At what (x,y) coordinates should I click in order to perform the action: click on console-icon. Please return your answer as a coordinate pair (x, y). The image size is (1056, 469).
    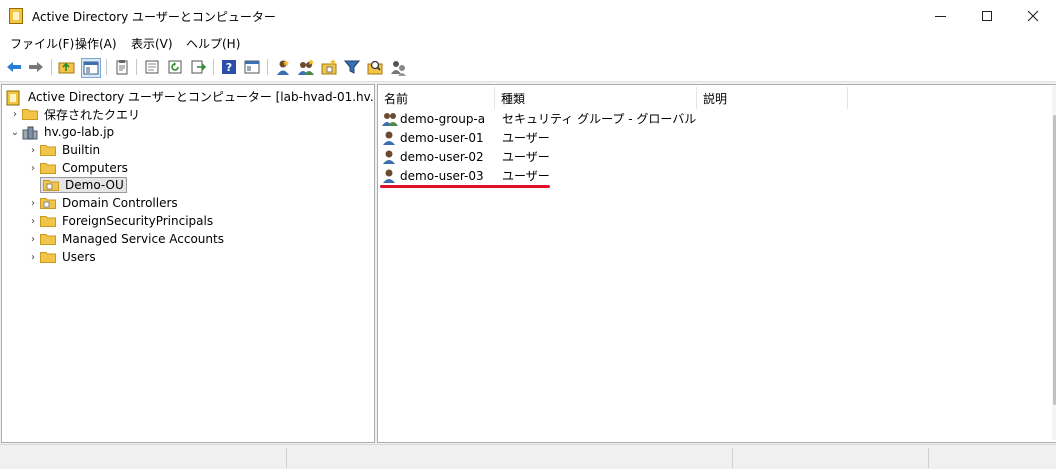
    Looking at the image, I should click on (252, 67).